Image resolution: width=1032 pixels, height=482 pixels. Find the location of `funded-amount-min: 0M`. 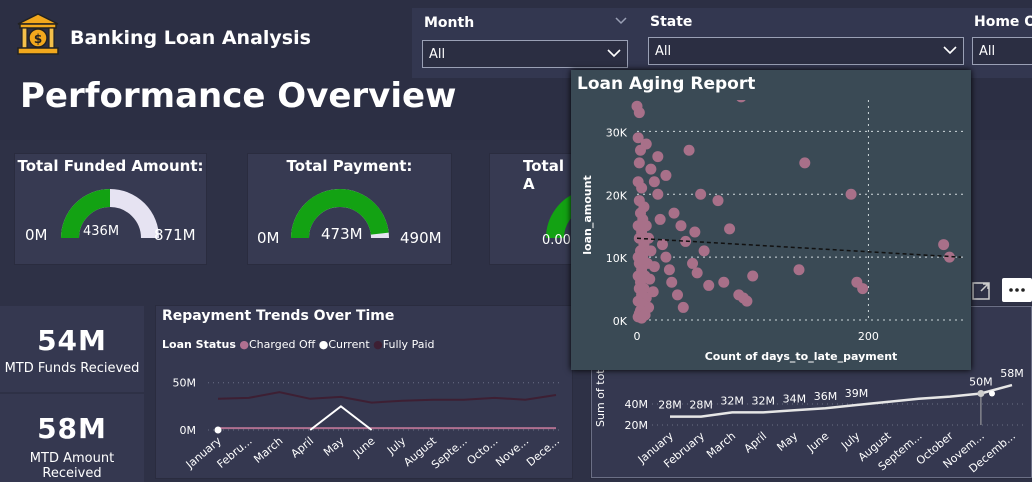

funded-amount-min: 0M is located at coordinates (36, 235).